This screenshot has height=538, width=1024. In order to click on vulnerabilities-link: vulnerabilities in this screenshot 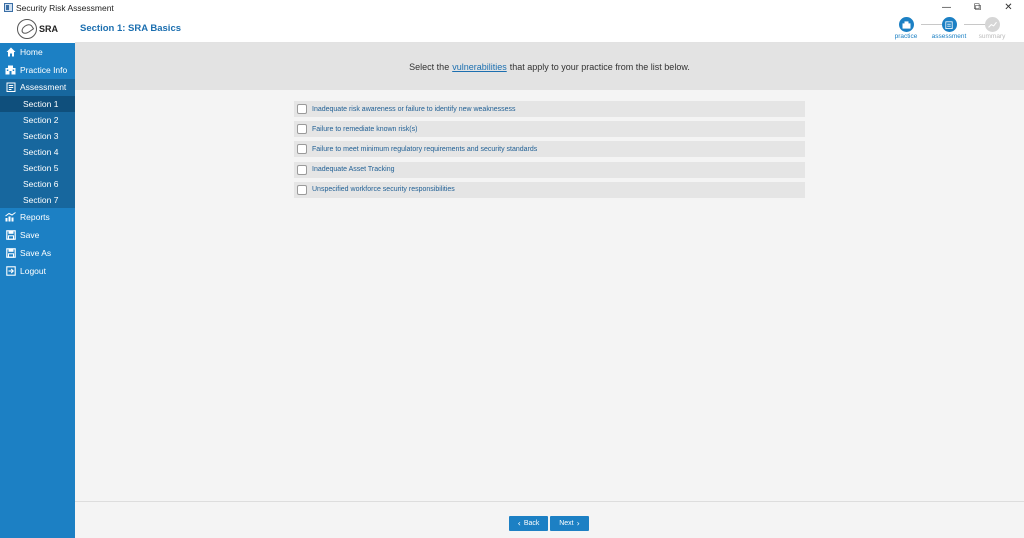, I will do `click(479, 67)`.